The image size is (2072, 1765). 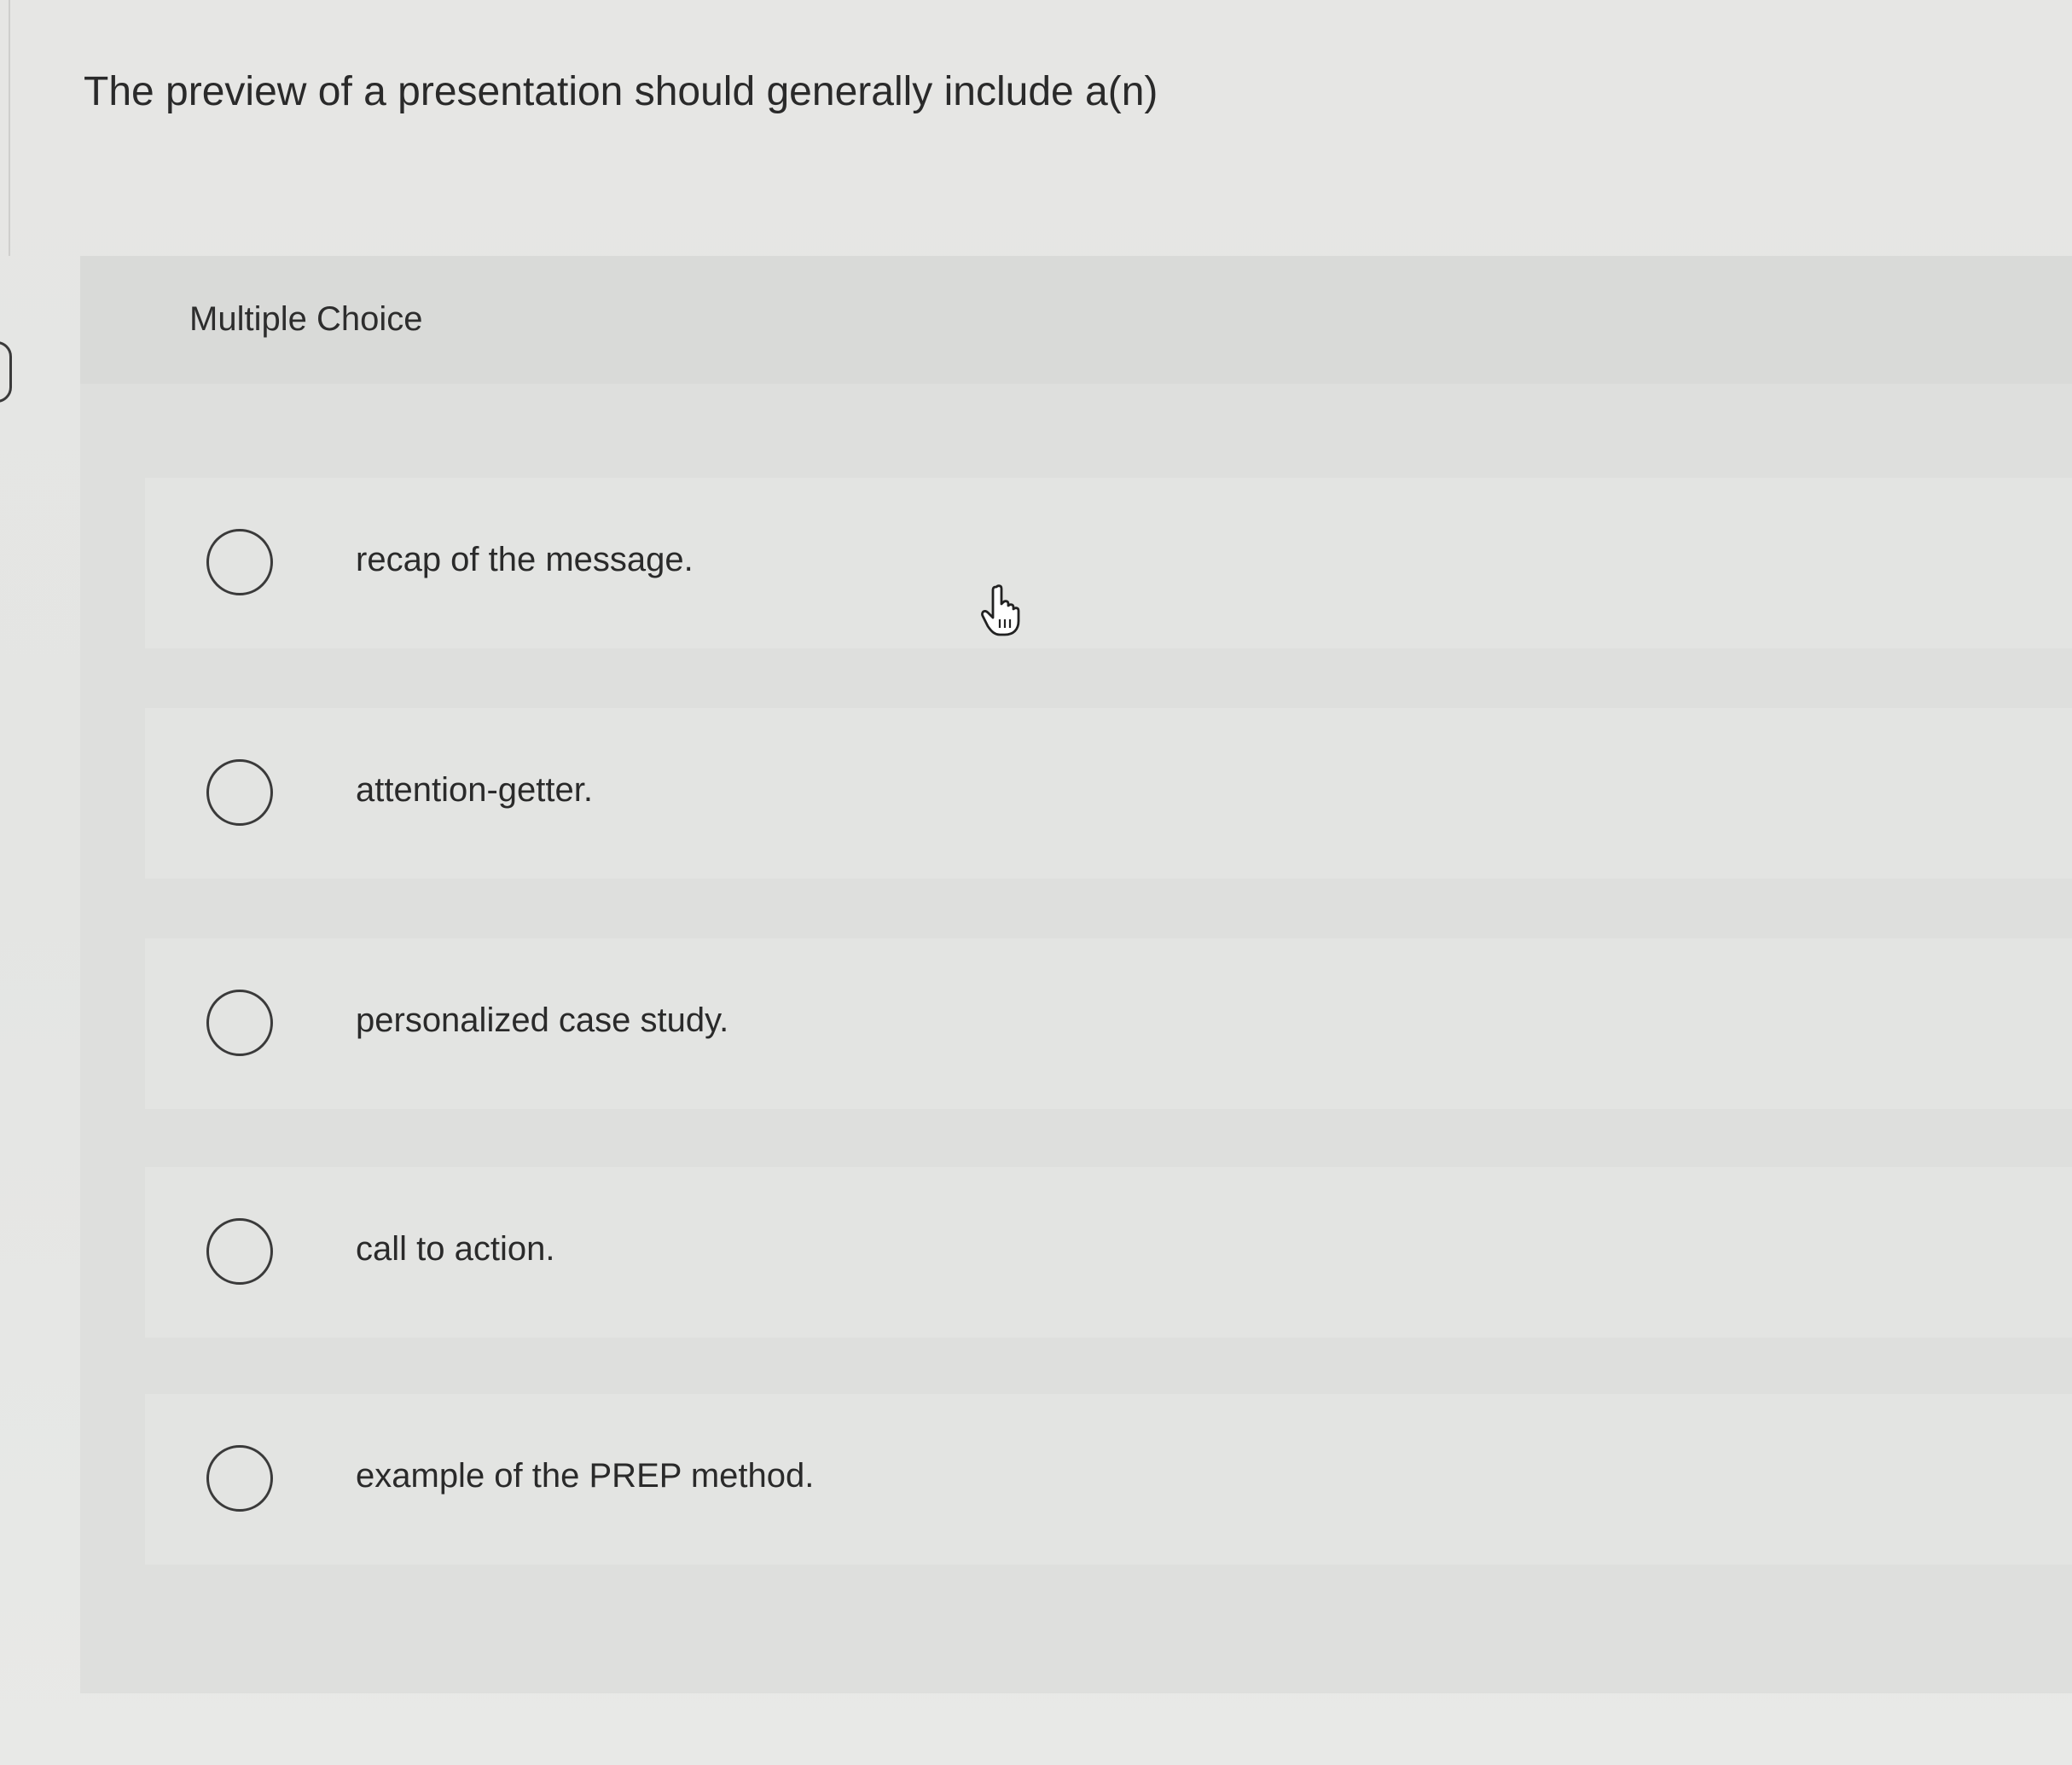 What do you see at coordinates (525, 559) in the screenshot?
I see `choice-label: recap of the message.` at bounding box center [525, 559].